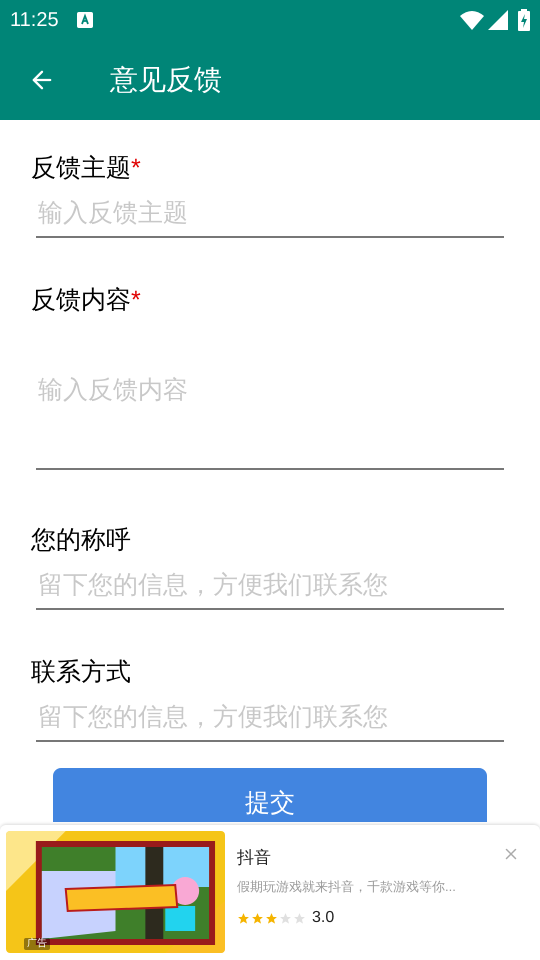 Image resolution: width=540 pixels, height=960 pixels. What do you see at coordinates (84, 20) in the screenshot?
I see `keyboard-notification-icon` at bounding box center [84, 20].